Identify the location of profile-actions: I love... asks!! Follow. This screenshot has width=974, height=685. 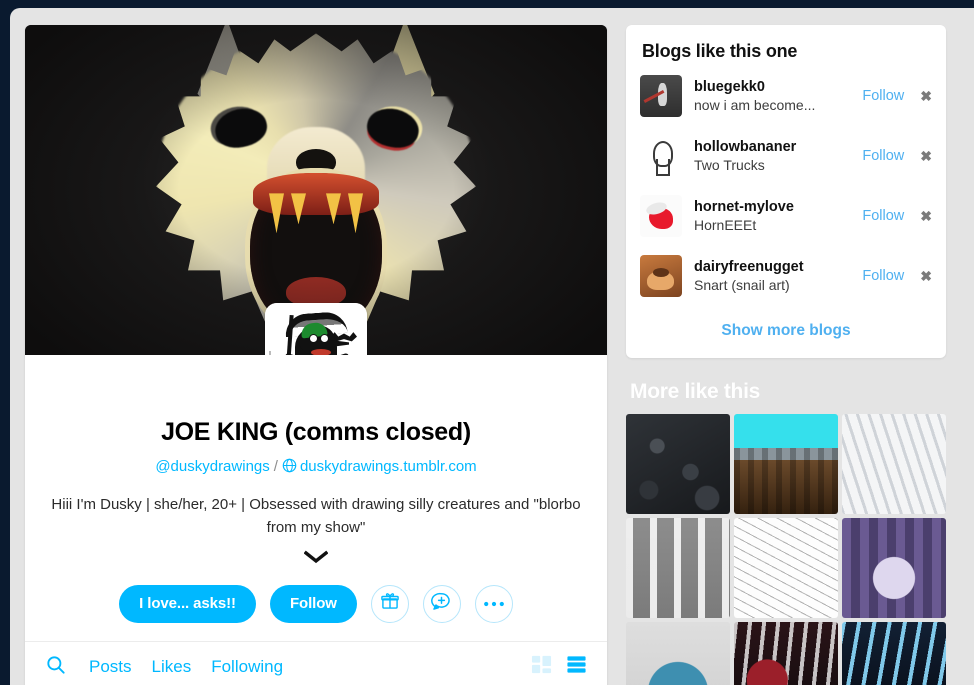
(316, 612).